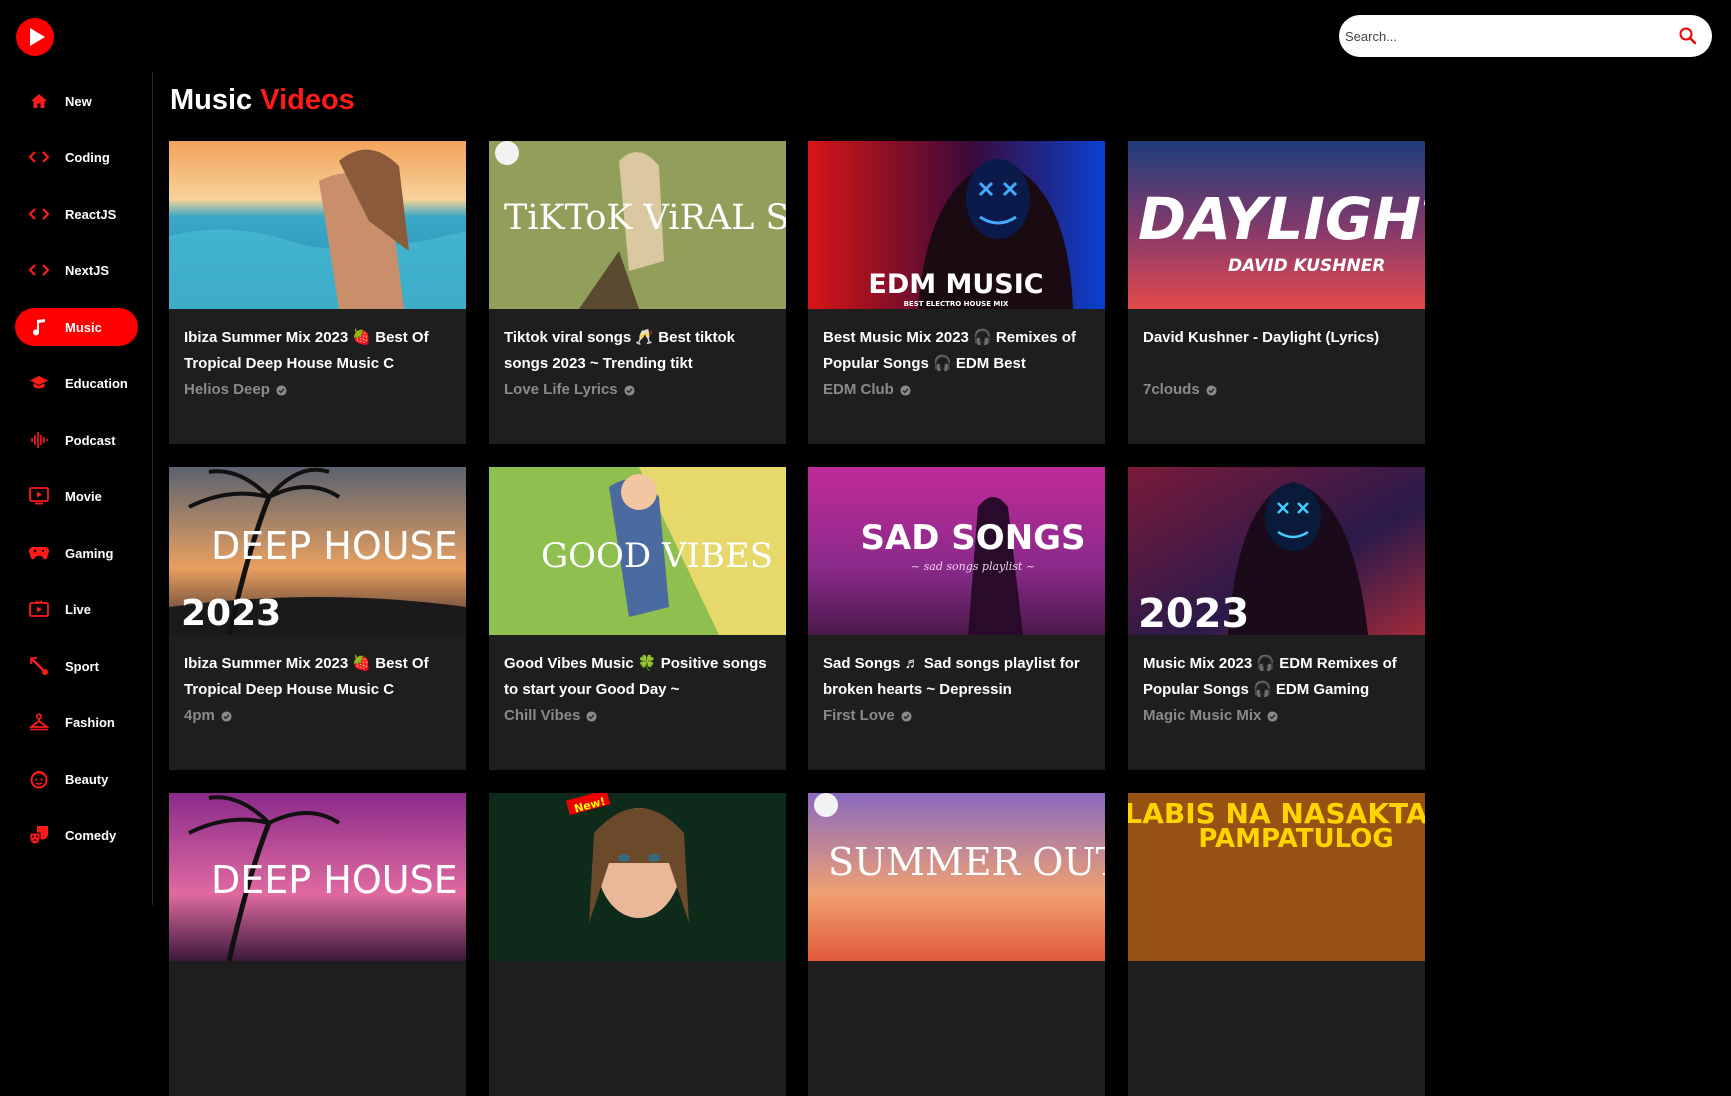 This screenshot has height=1096, width=1731. I want to click on channel-name: First Love, so click(956, 716).